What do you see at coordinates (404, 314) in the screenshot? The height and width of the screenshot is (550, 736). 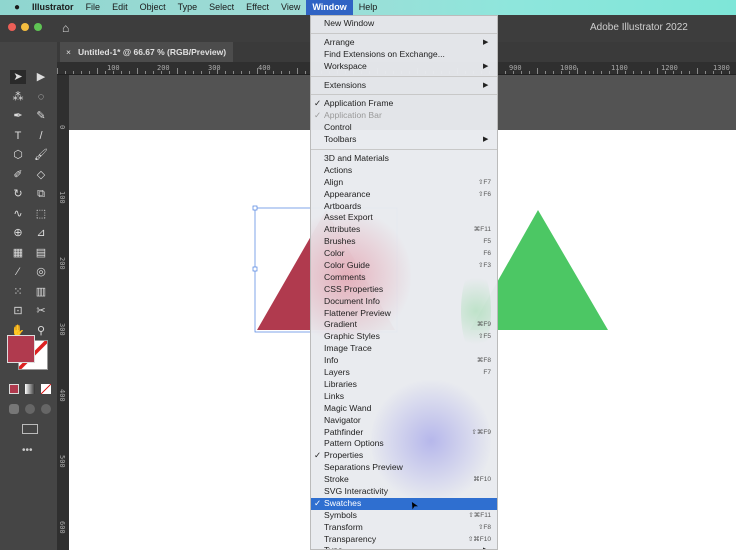 I see `menu-item-flattener-preview: Flattener Preview` at bounding box center [404, 314].